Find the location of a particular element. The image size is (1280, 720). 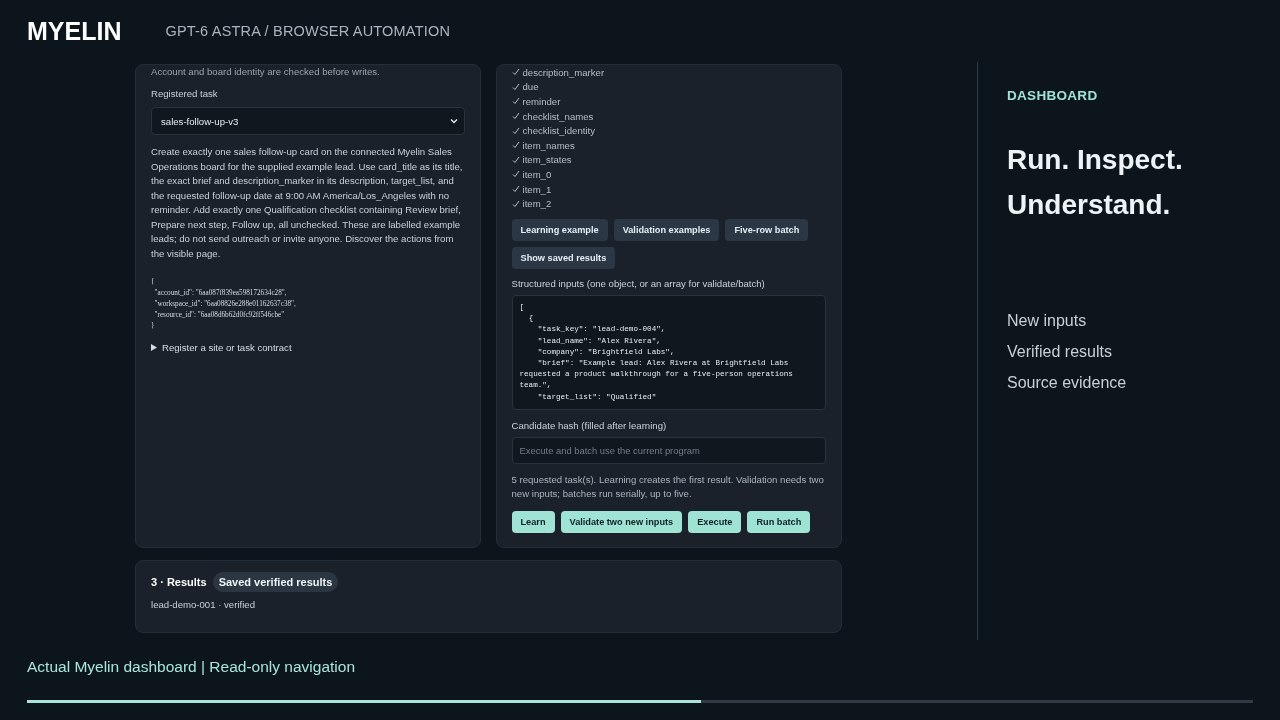

action-button: Validate two new inputs is located at coordinates (621, 521).